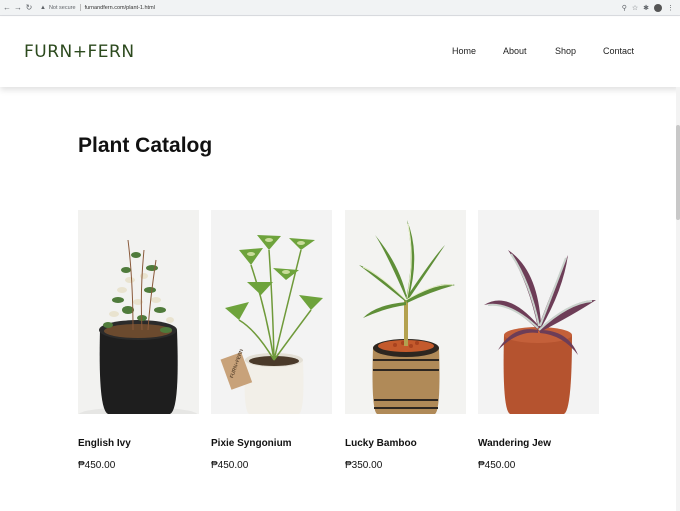 Image resolution: width=680 pixels, height=511 pixels. Describe the element at coordinates (515, 51) in the screenshot. I see `nav-about-link: About` at that location.